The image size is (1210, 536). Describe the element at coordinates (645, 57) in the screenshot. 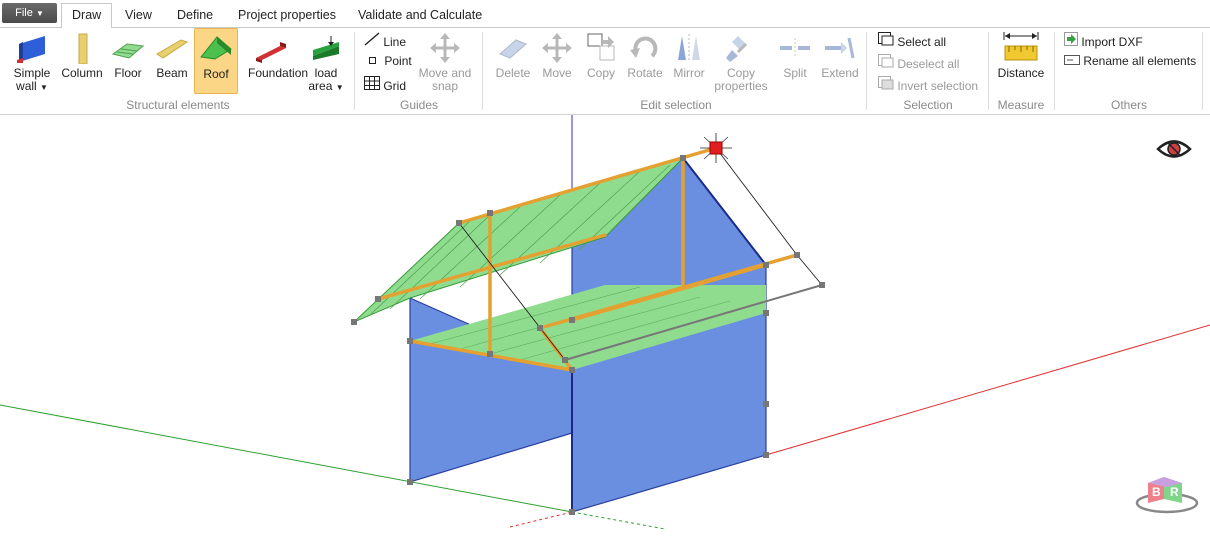

I see `rotate-button: Rotate` at that location.